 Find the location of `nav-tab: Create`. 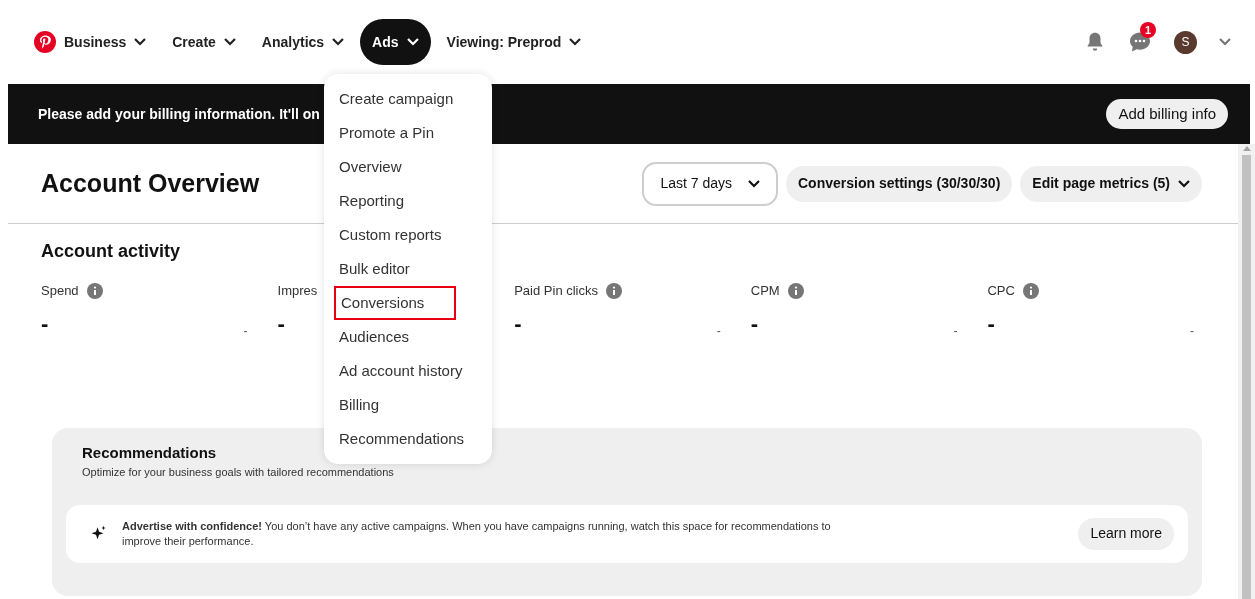

nav-tab: Create is located at coordinates (204, 42).